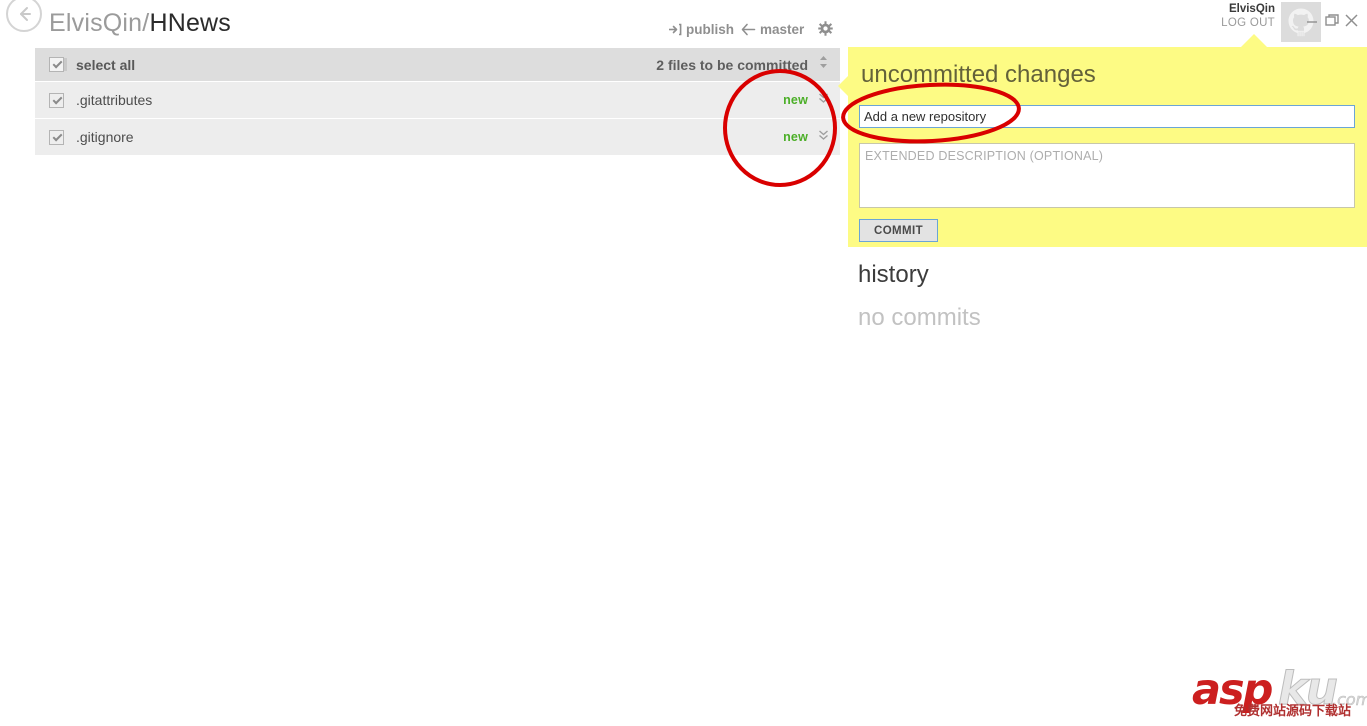 This screenshot has height=726, width=1367. I want to click on page-title: ElvisQin/HNews, so click(140, 23).